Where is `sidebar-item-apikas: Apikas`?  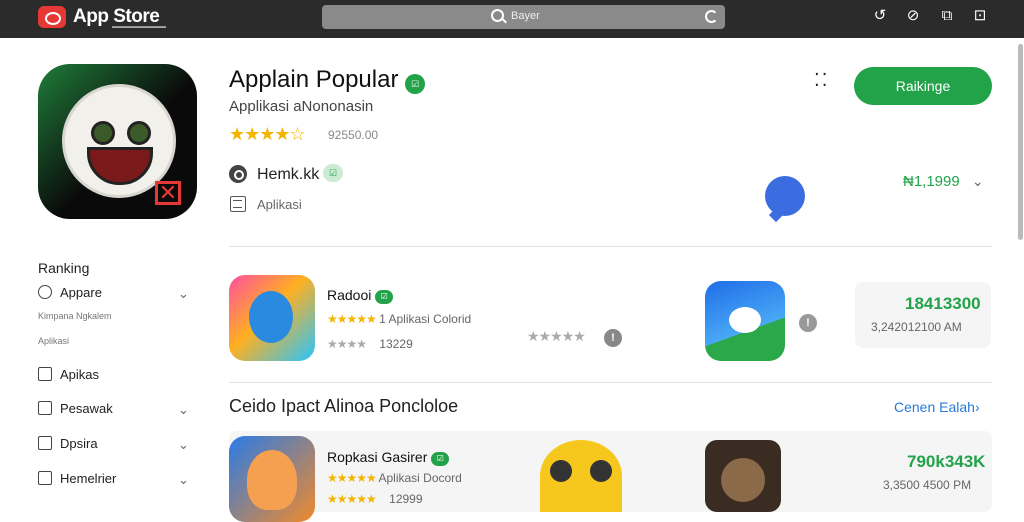 sidebar-item-apikas: Apikas is located at coordinates (68, 374).